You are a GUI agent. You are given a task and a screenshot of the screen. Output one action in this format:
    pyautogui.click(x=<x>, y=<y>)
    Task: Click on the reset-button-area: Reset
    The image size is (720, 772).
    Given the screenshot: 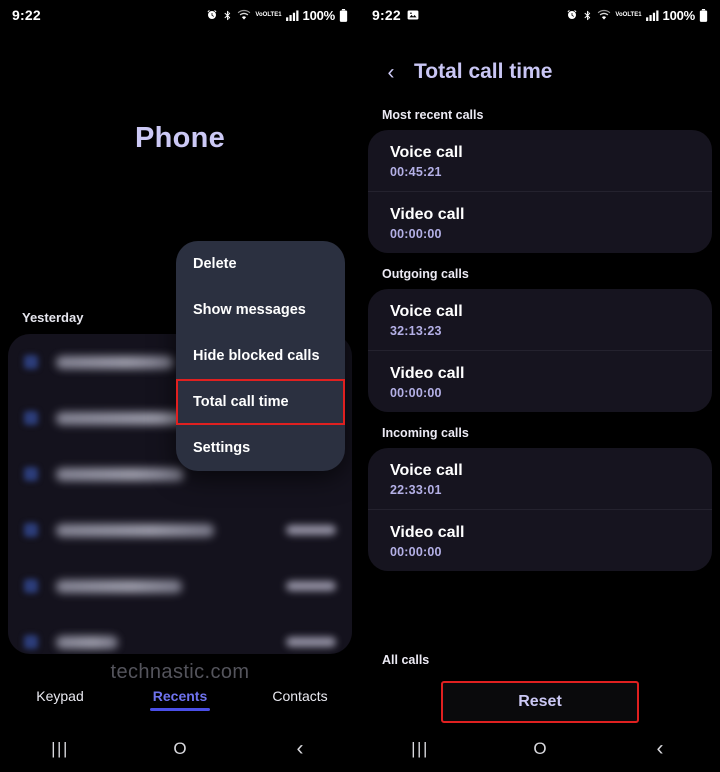 What is the action you would take?
    pyautogui.click(x=540, y=702)
    